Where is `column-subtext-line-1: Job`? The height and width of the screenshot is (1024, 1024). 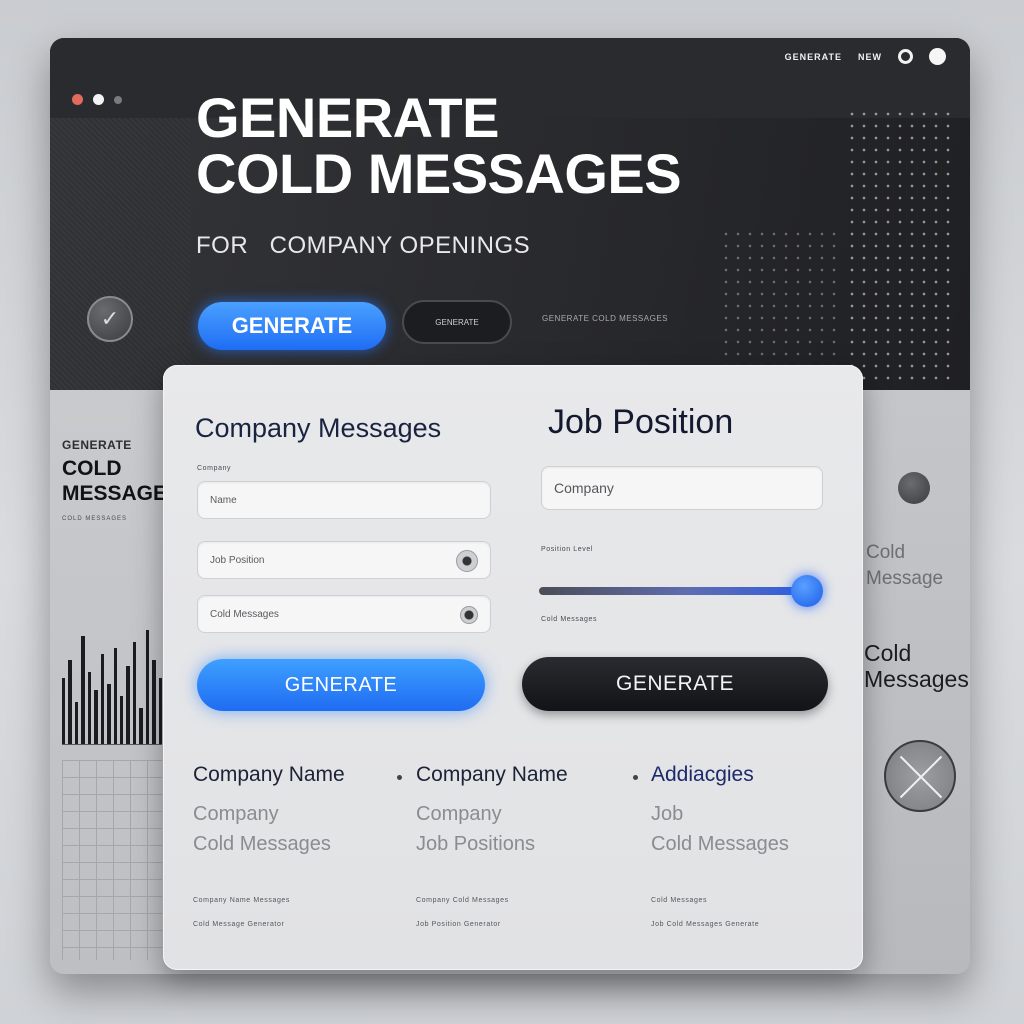
column-subtext-line-1: Job is located at coordinates (667, 814).